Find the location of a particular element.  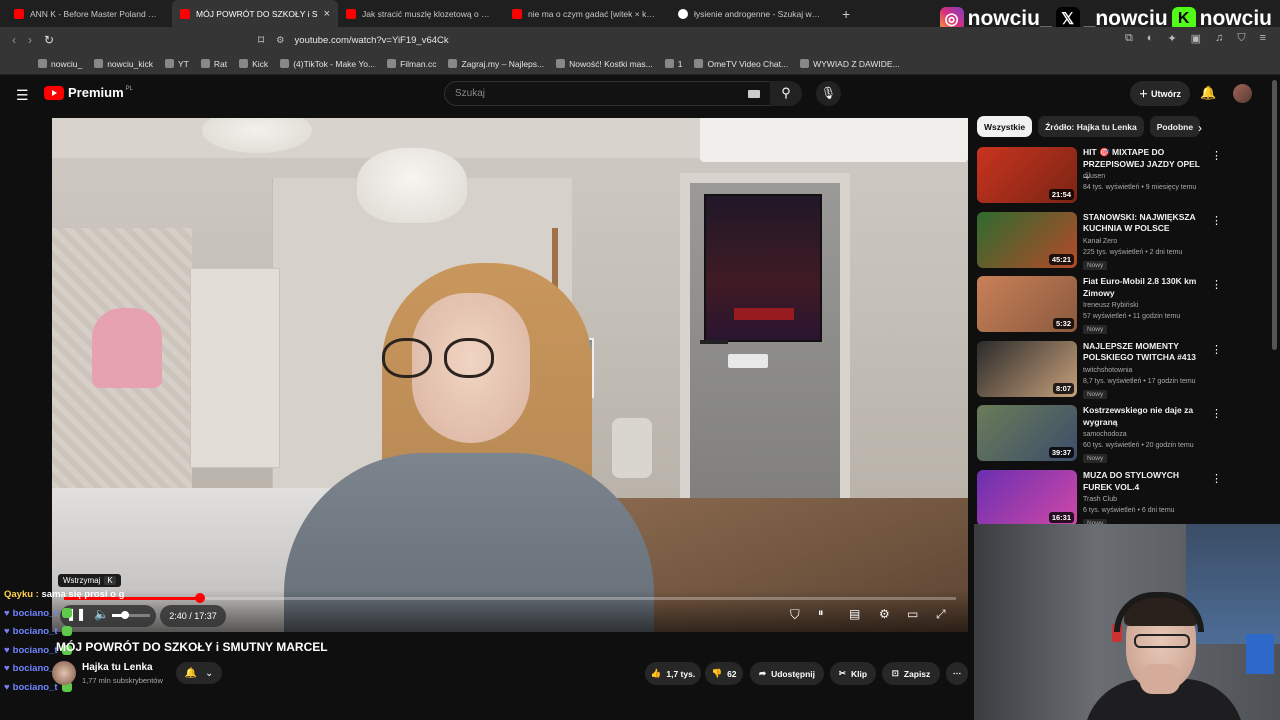

bookmark-icon: ⌑ is located at coordinates (261, 40).